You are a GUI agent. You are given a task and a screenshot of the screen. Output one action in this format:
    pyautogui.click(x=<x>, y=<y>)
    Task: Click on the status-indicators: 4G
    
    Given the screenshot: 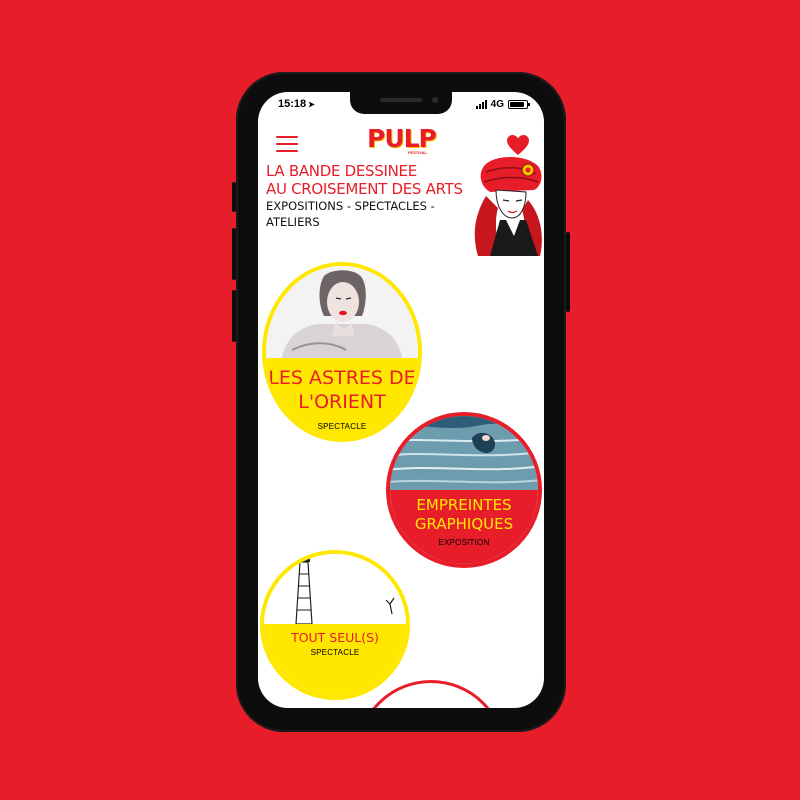 What is the action you would take?
    pyautogui.click(x=502, y=104)
    